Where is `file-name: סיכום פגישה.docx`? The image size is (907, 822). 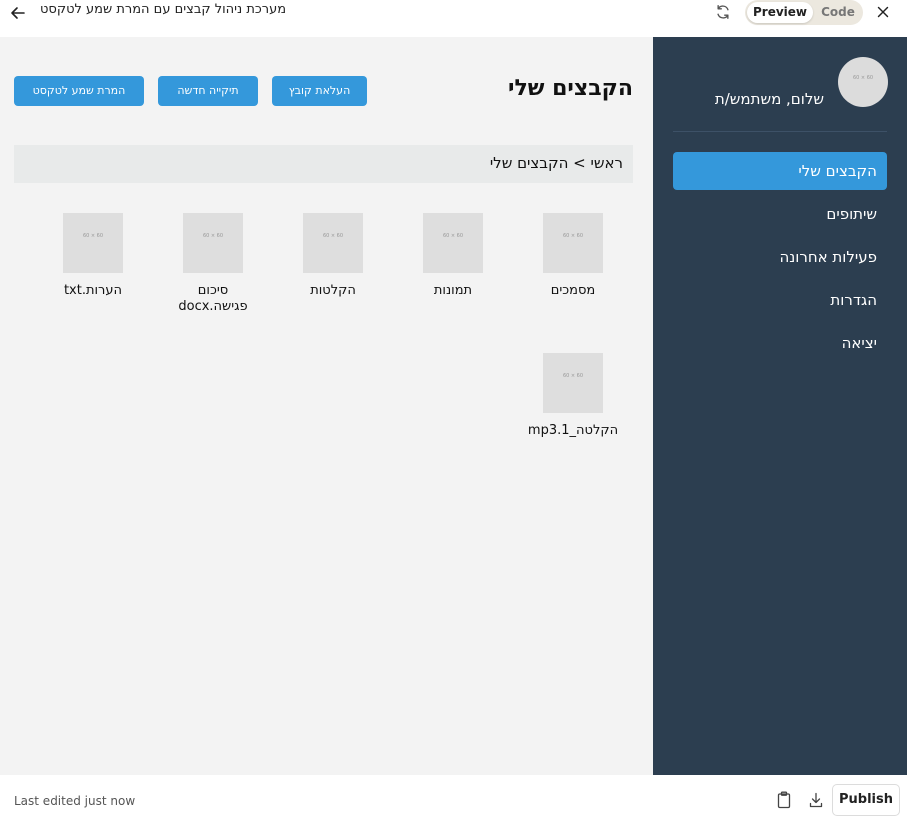
file-name: סיכום פגישה.docx is located at coordinates (213, 298).